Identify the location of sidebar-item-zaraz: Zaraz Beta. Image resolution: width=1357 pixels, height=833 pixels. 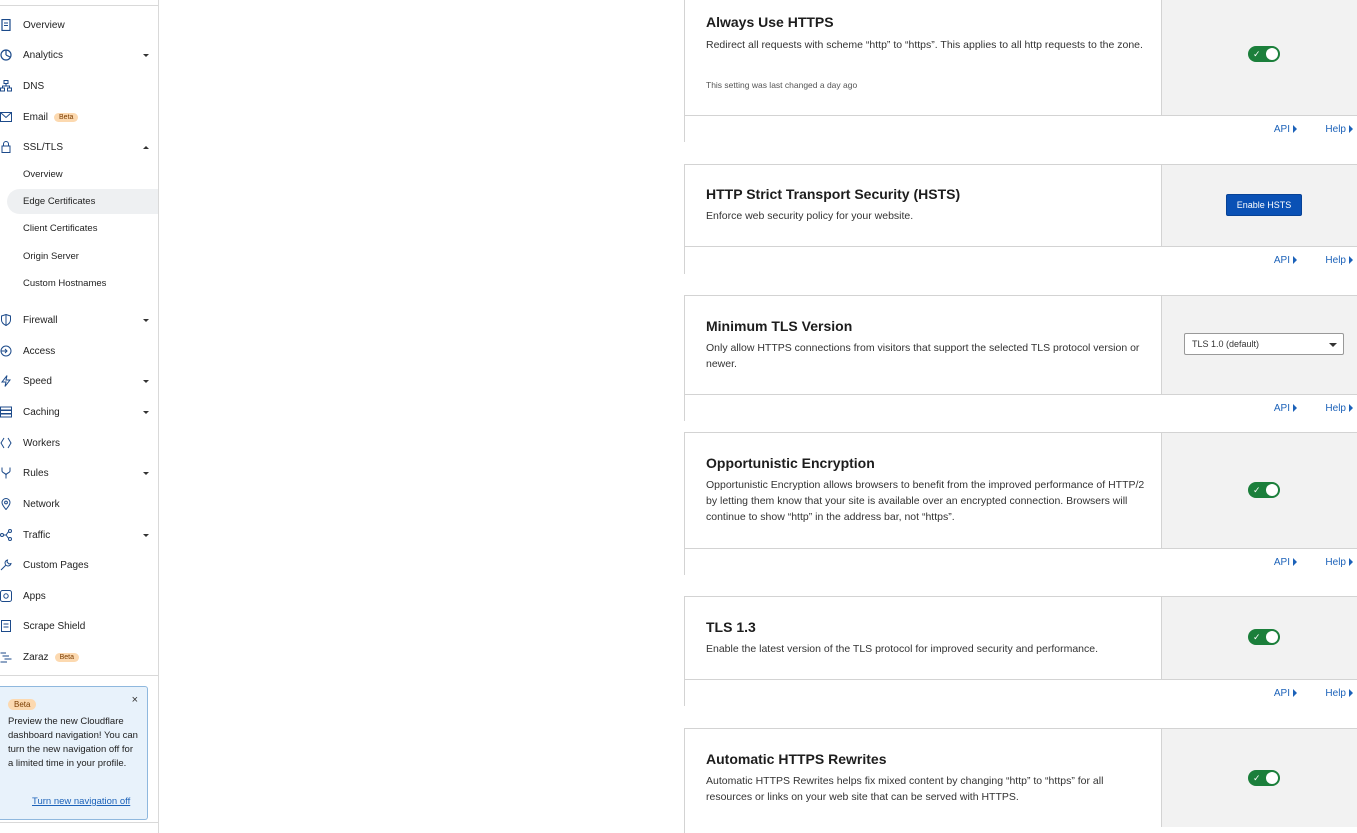
(79, 657).